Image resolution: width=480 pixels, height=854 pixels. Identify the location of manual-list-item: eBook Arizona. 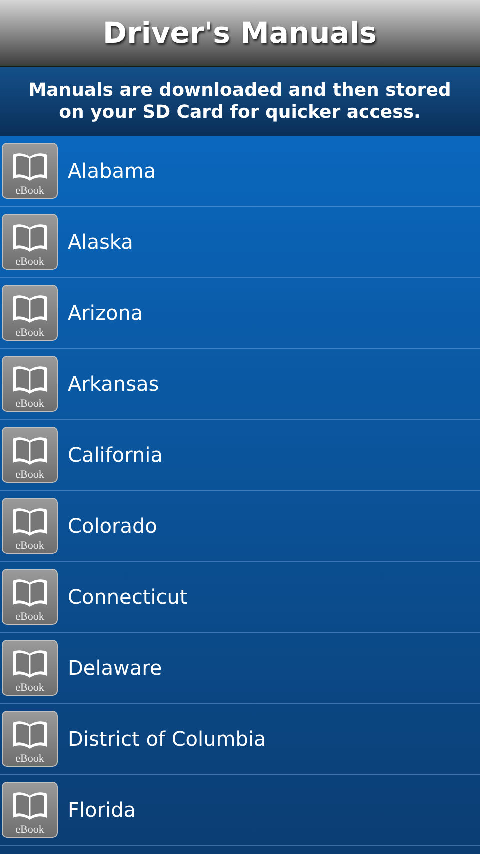
(240, 313).